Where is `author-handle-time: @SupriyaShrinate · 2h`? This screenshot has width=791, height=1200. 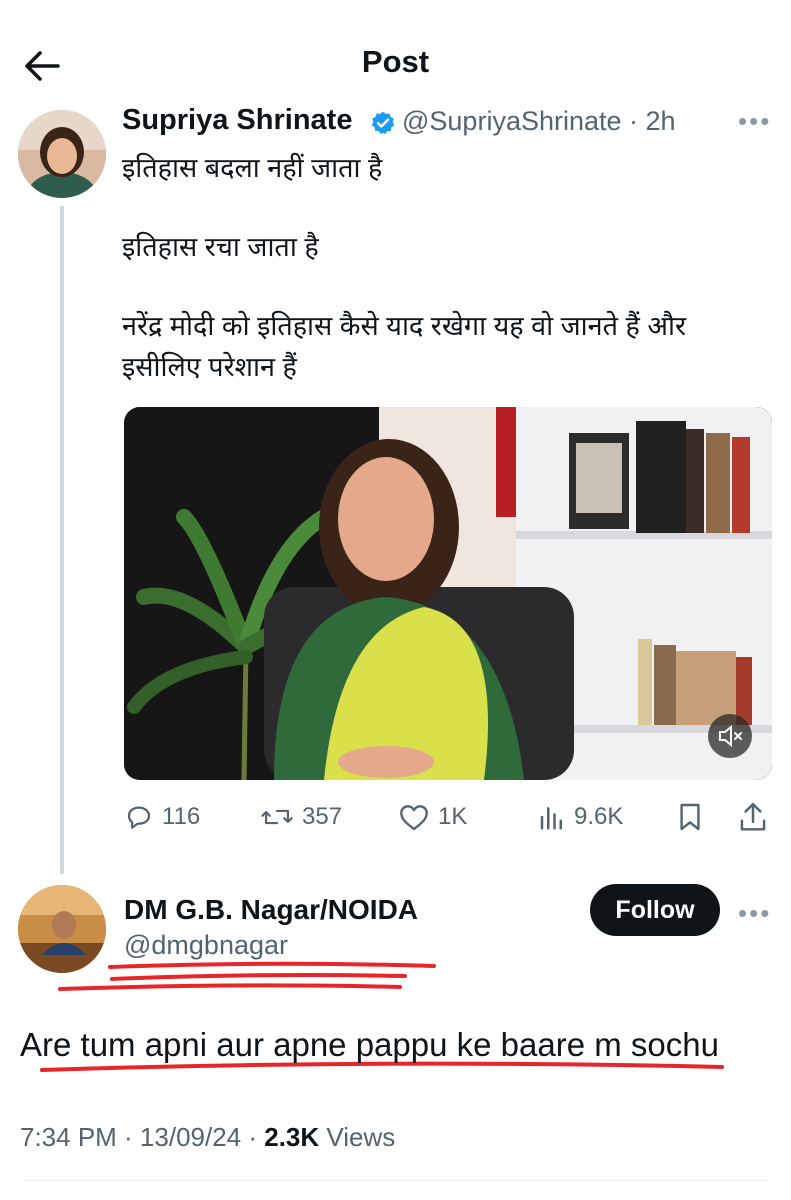 author-handle-time: @SupriyaShrinate · 2h is located at coordinates (539, 121).